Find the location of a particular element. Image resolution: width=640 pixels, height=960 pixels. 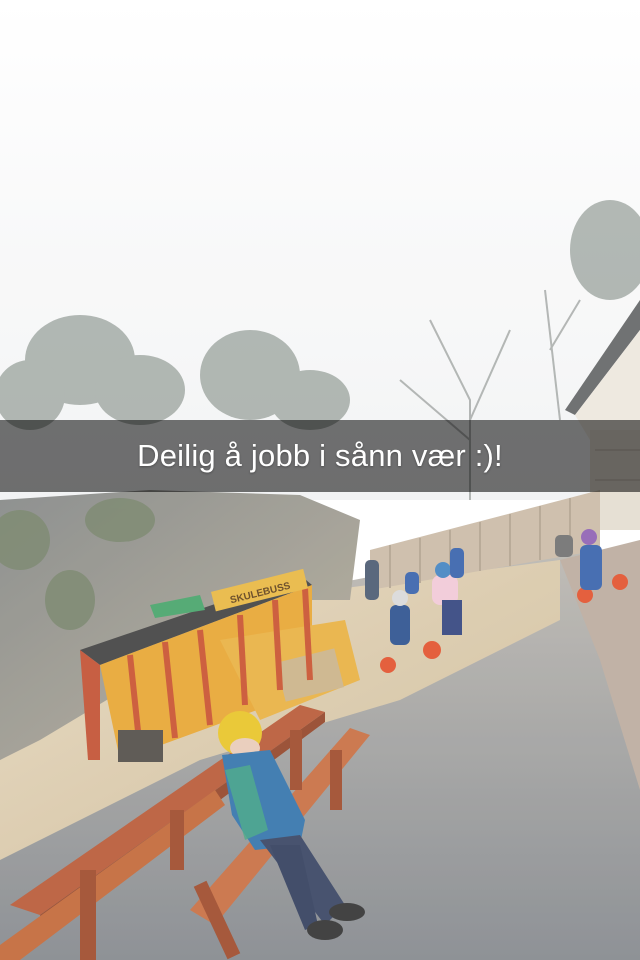

snap-caption-bar: Deilig å jobb i sånn vær :)! is located at coordinates (320, 456).